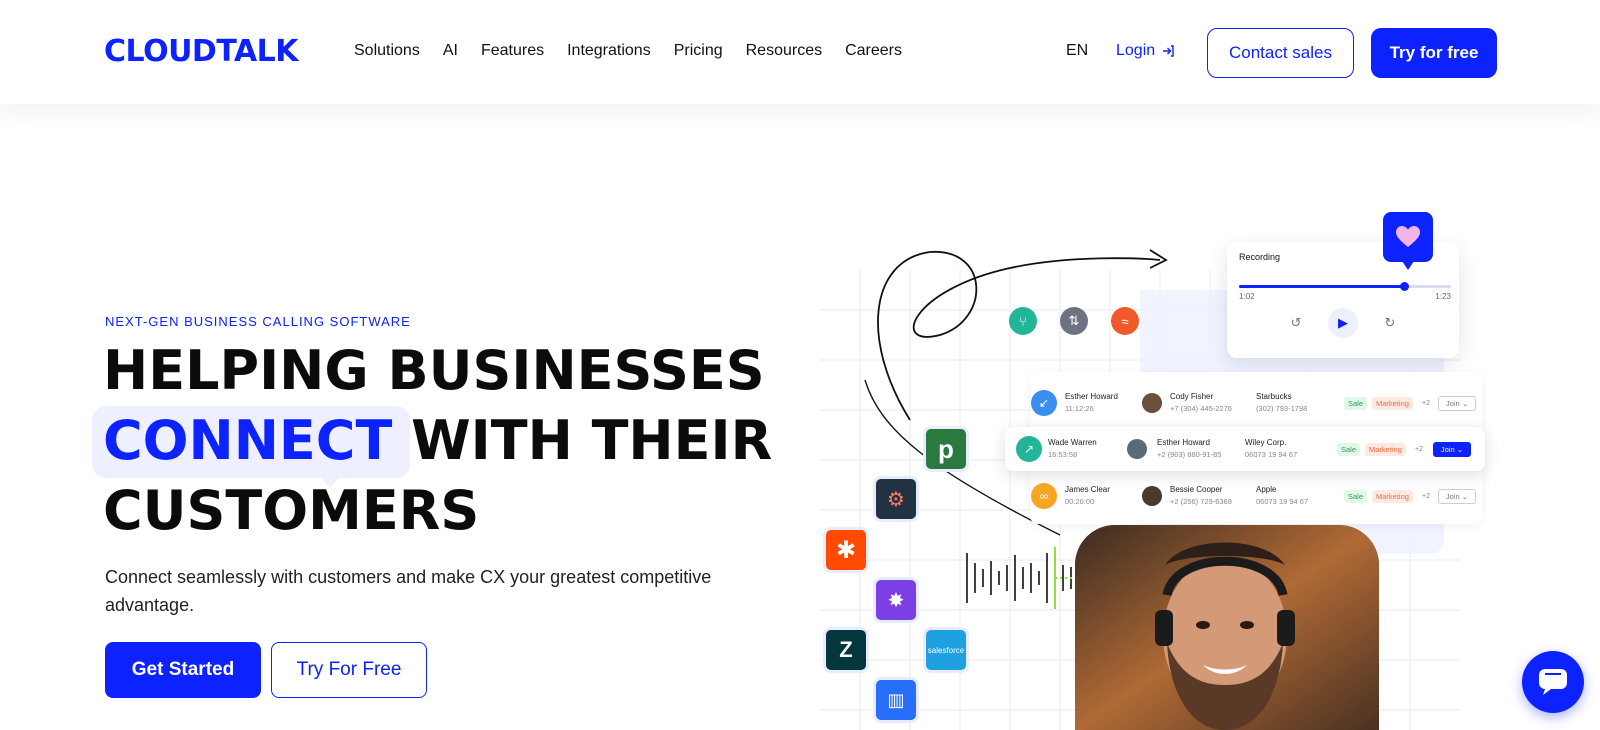 This screenshot has height=730, width=1600. I want to click on contact-name: Esther Howard, so click(1183, 442).